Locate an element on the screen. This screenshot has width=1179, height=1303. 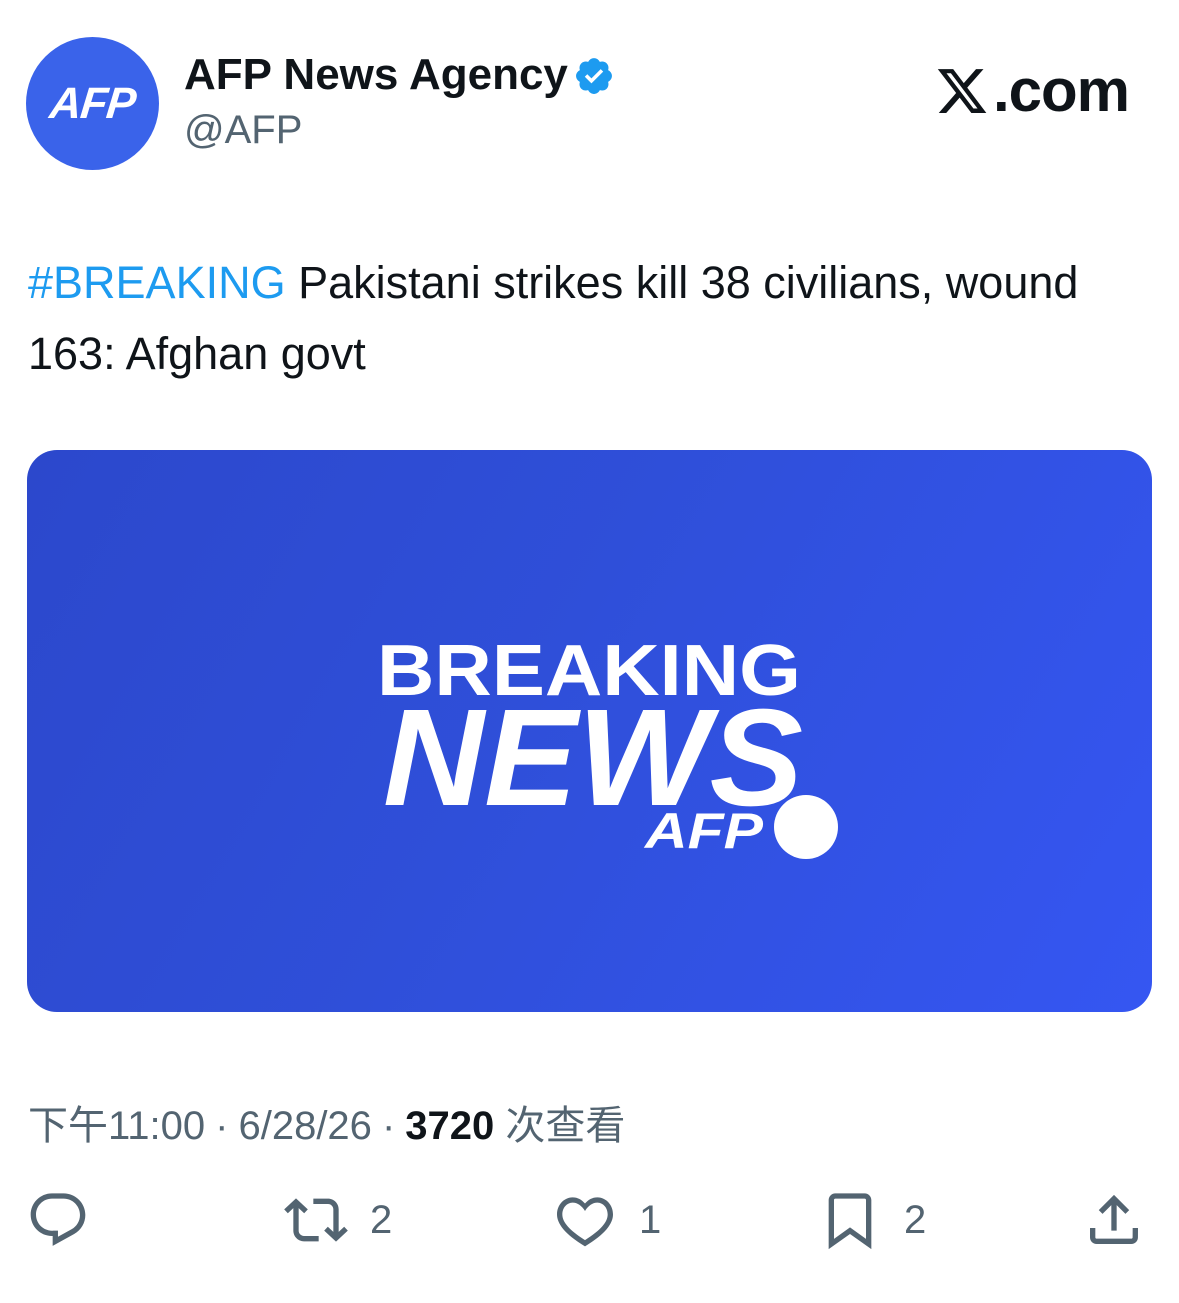
afp-logo-dot is located at coordinates (806, 827).